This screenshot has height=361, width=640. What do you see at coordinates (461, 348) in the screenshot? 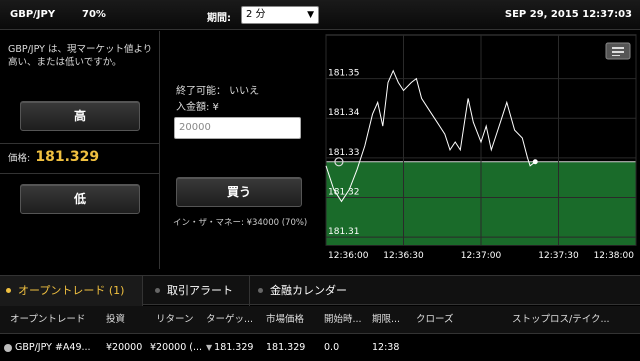
I see `close-cell` at bounding box center [461, 348].